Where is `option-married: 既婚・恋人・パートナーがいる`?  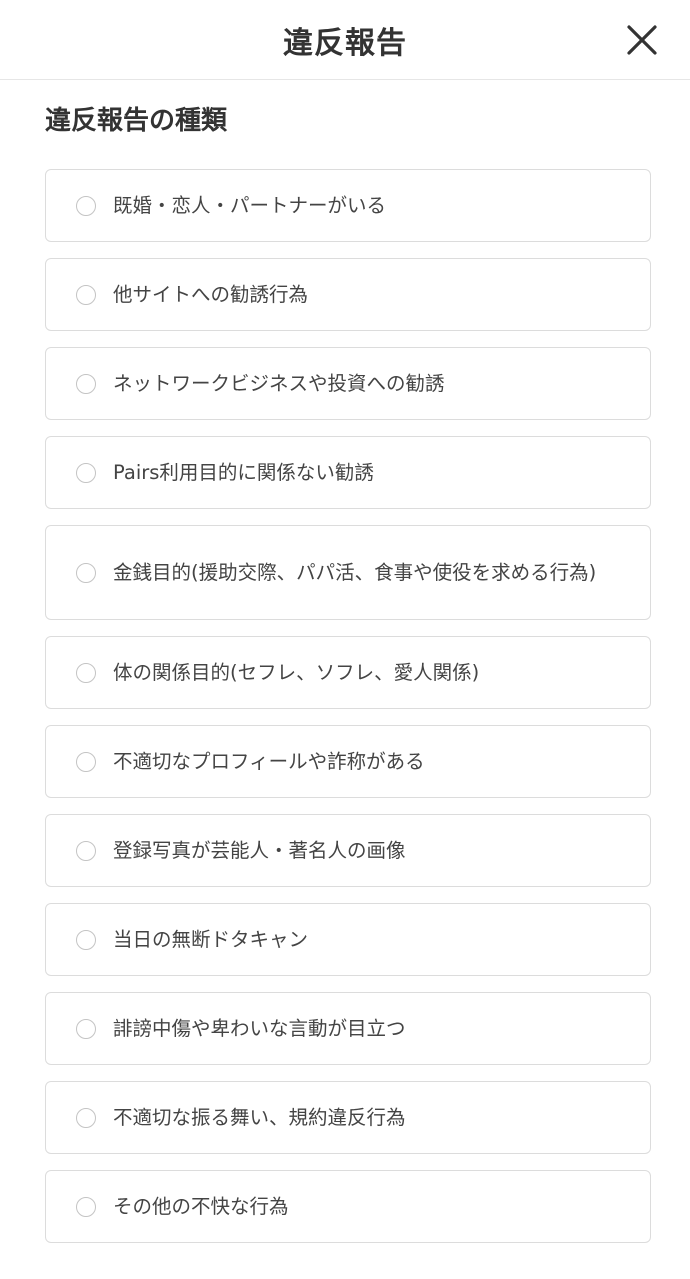
option-married: 既婚・恋人・パートナーがいる is located at coordinates (348, 205).